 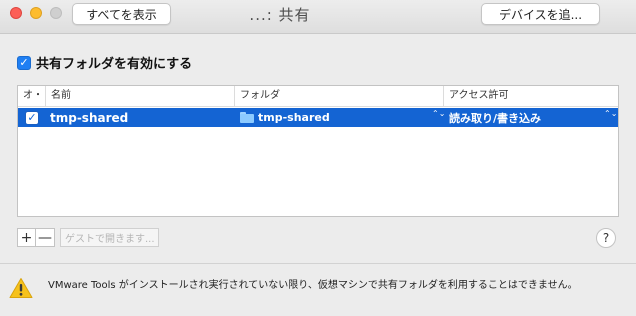 What do you see at coordinates (318, 263) in the screenshot?
I see `divider` at bounding box center [318, 263].